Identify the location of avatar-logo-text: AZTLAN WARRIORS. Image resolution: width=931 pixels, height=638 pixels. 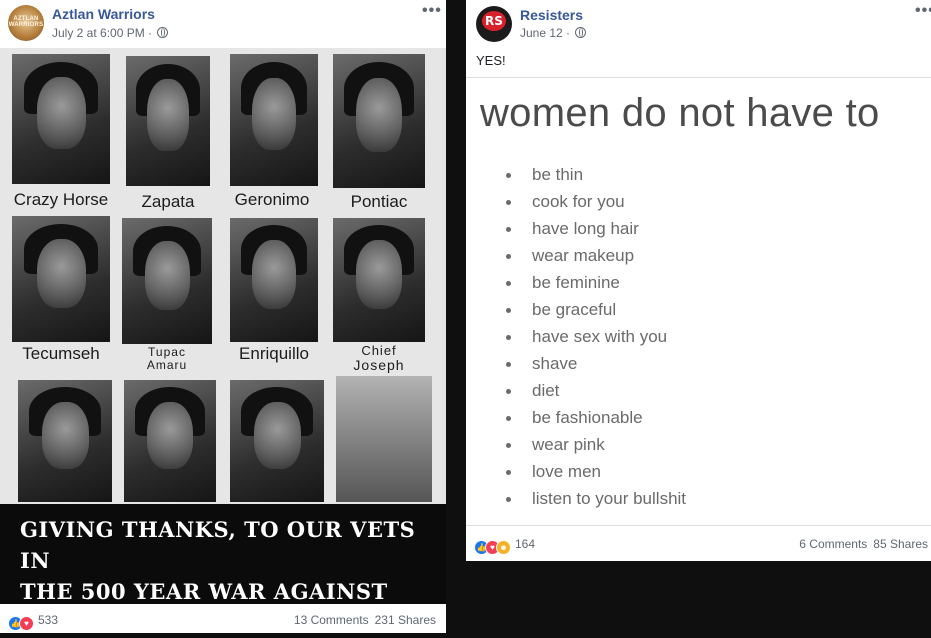
(26, 22).